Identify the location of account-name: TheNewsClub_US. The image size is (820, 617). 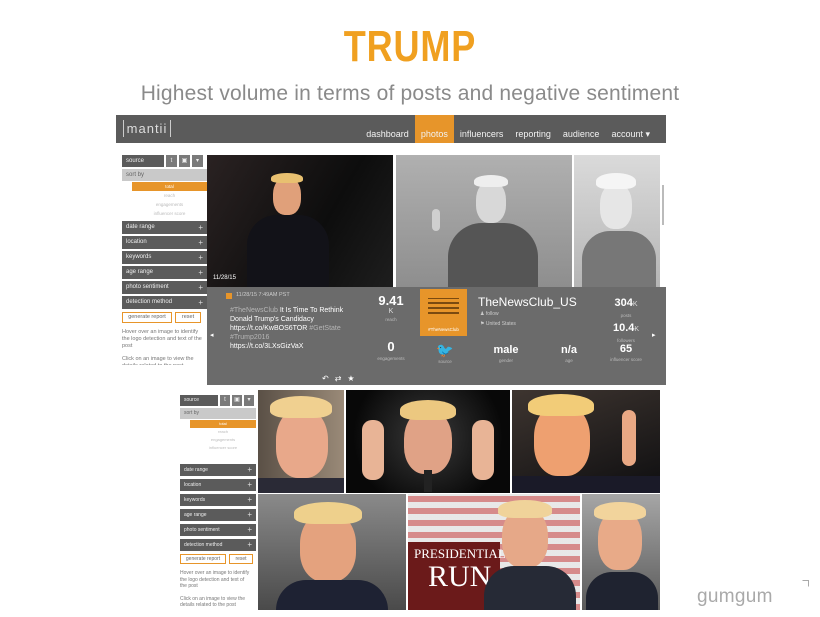
(527, 302).